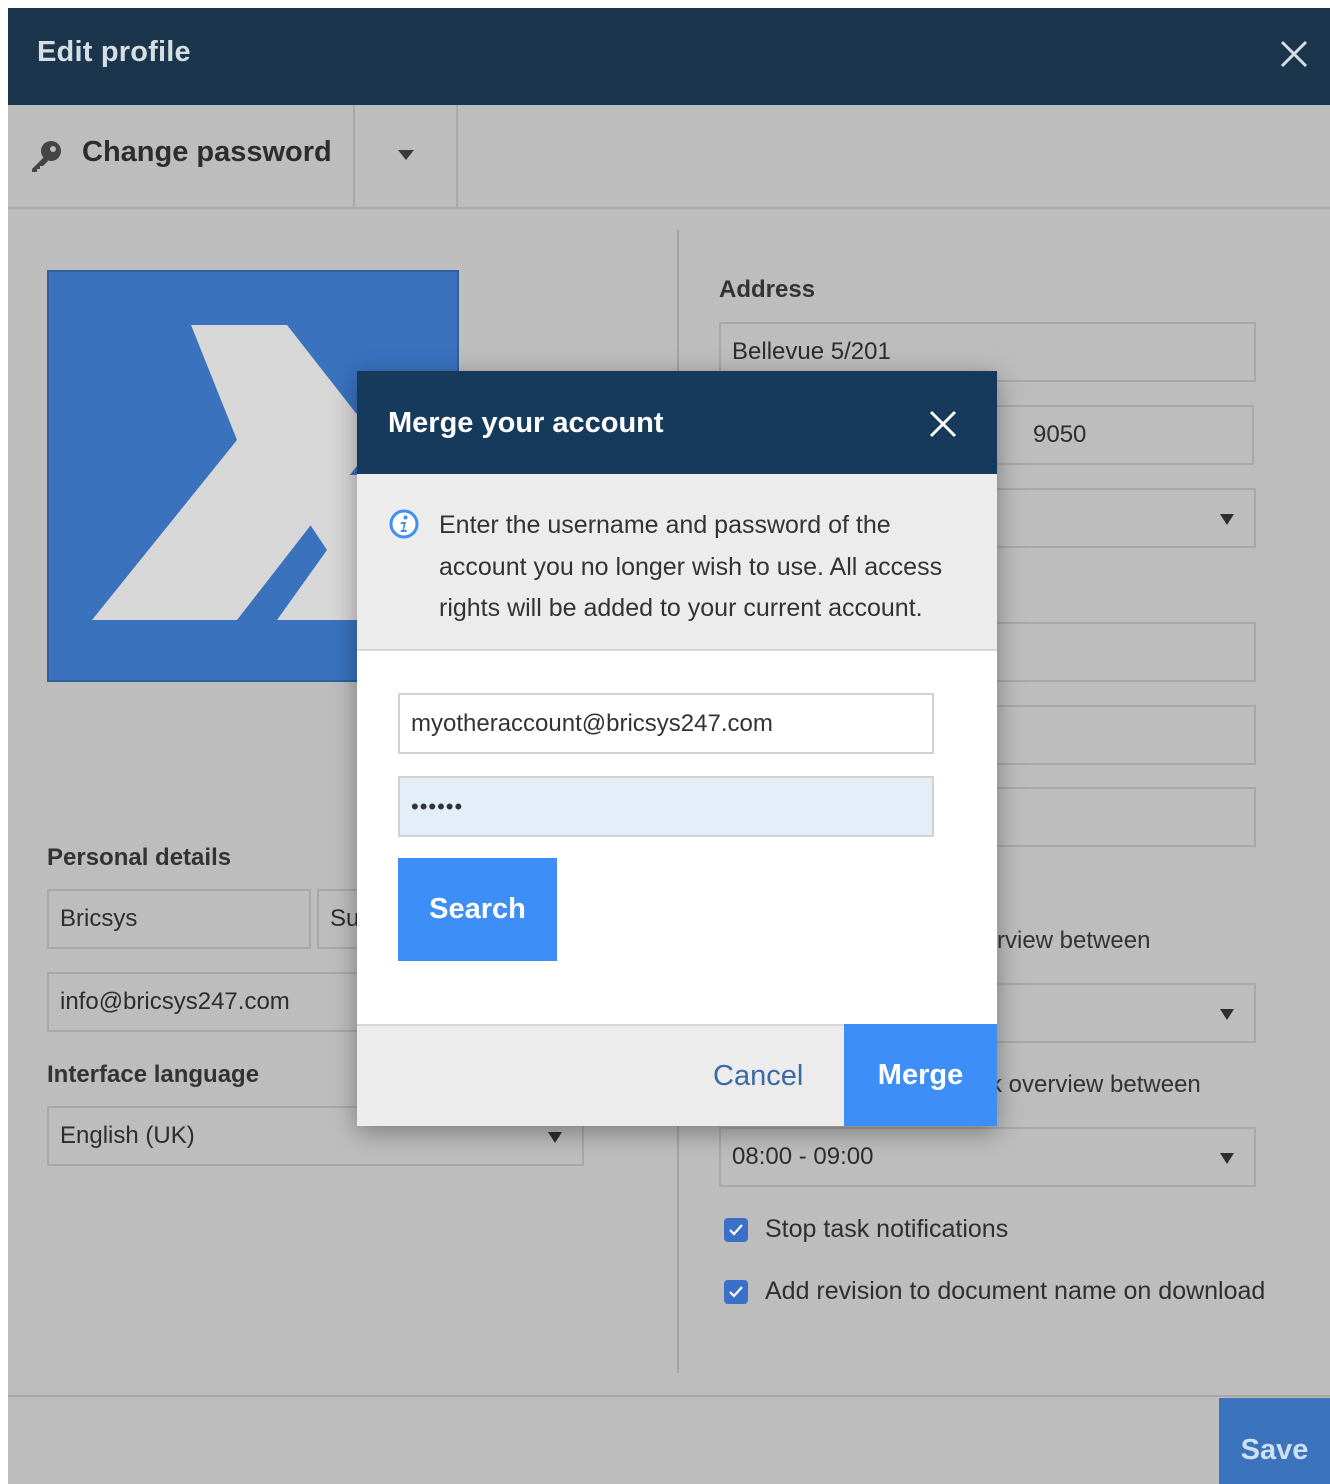  I want to click on search-button: Search, so click(477, 909).